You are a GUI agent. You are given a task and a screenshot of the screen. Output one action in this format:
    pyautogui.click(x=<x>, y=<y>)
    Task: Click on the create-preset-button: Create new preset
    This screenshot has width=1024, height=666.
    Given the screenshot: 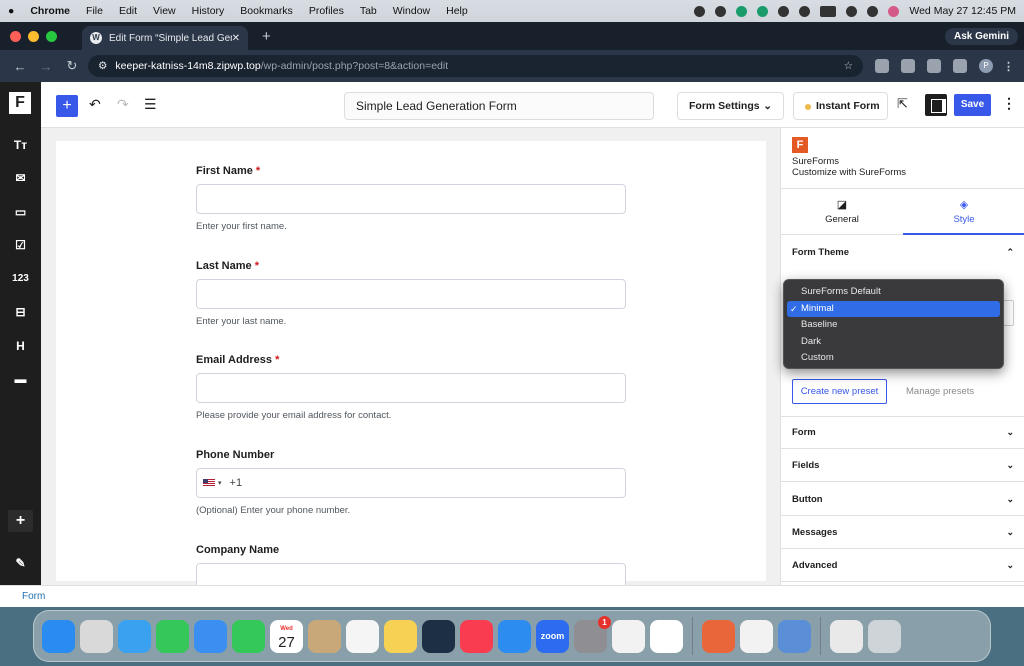 What is the action you would take?
    pyautogui.click(x=839, y=391)
    